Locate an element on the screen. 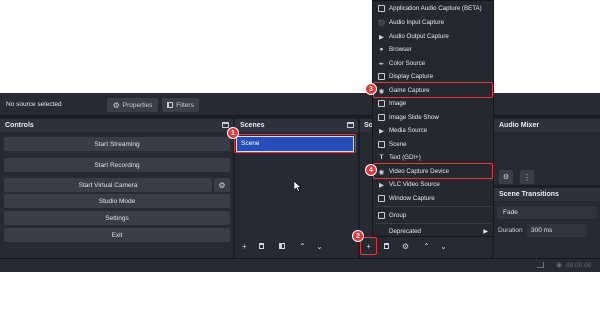 Image resolution: width=600 pixels, height=314 pixels. scene-icon is located at coordinates (381, 144).